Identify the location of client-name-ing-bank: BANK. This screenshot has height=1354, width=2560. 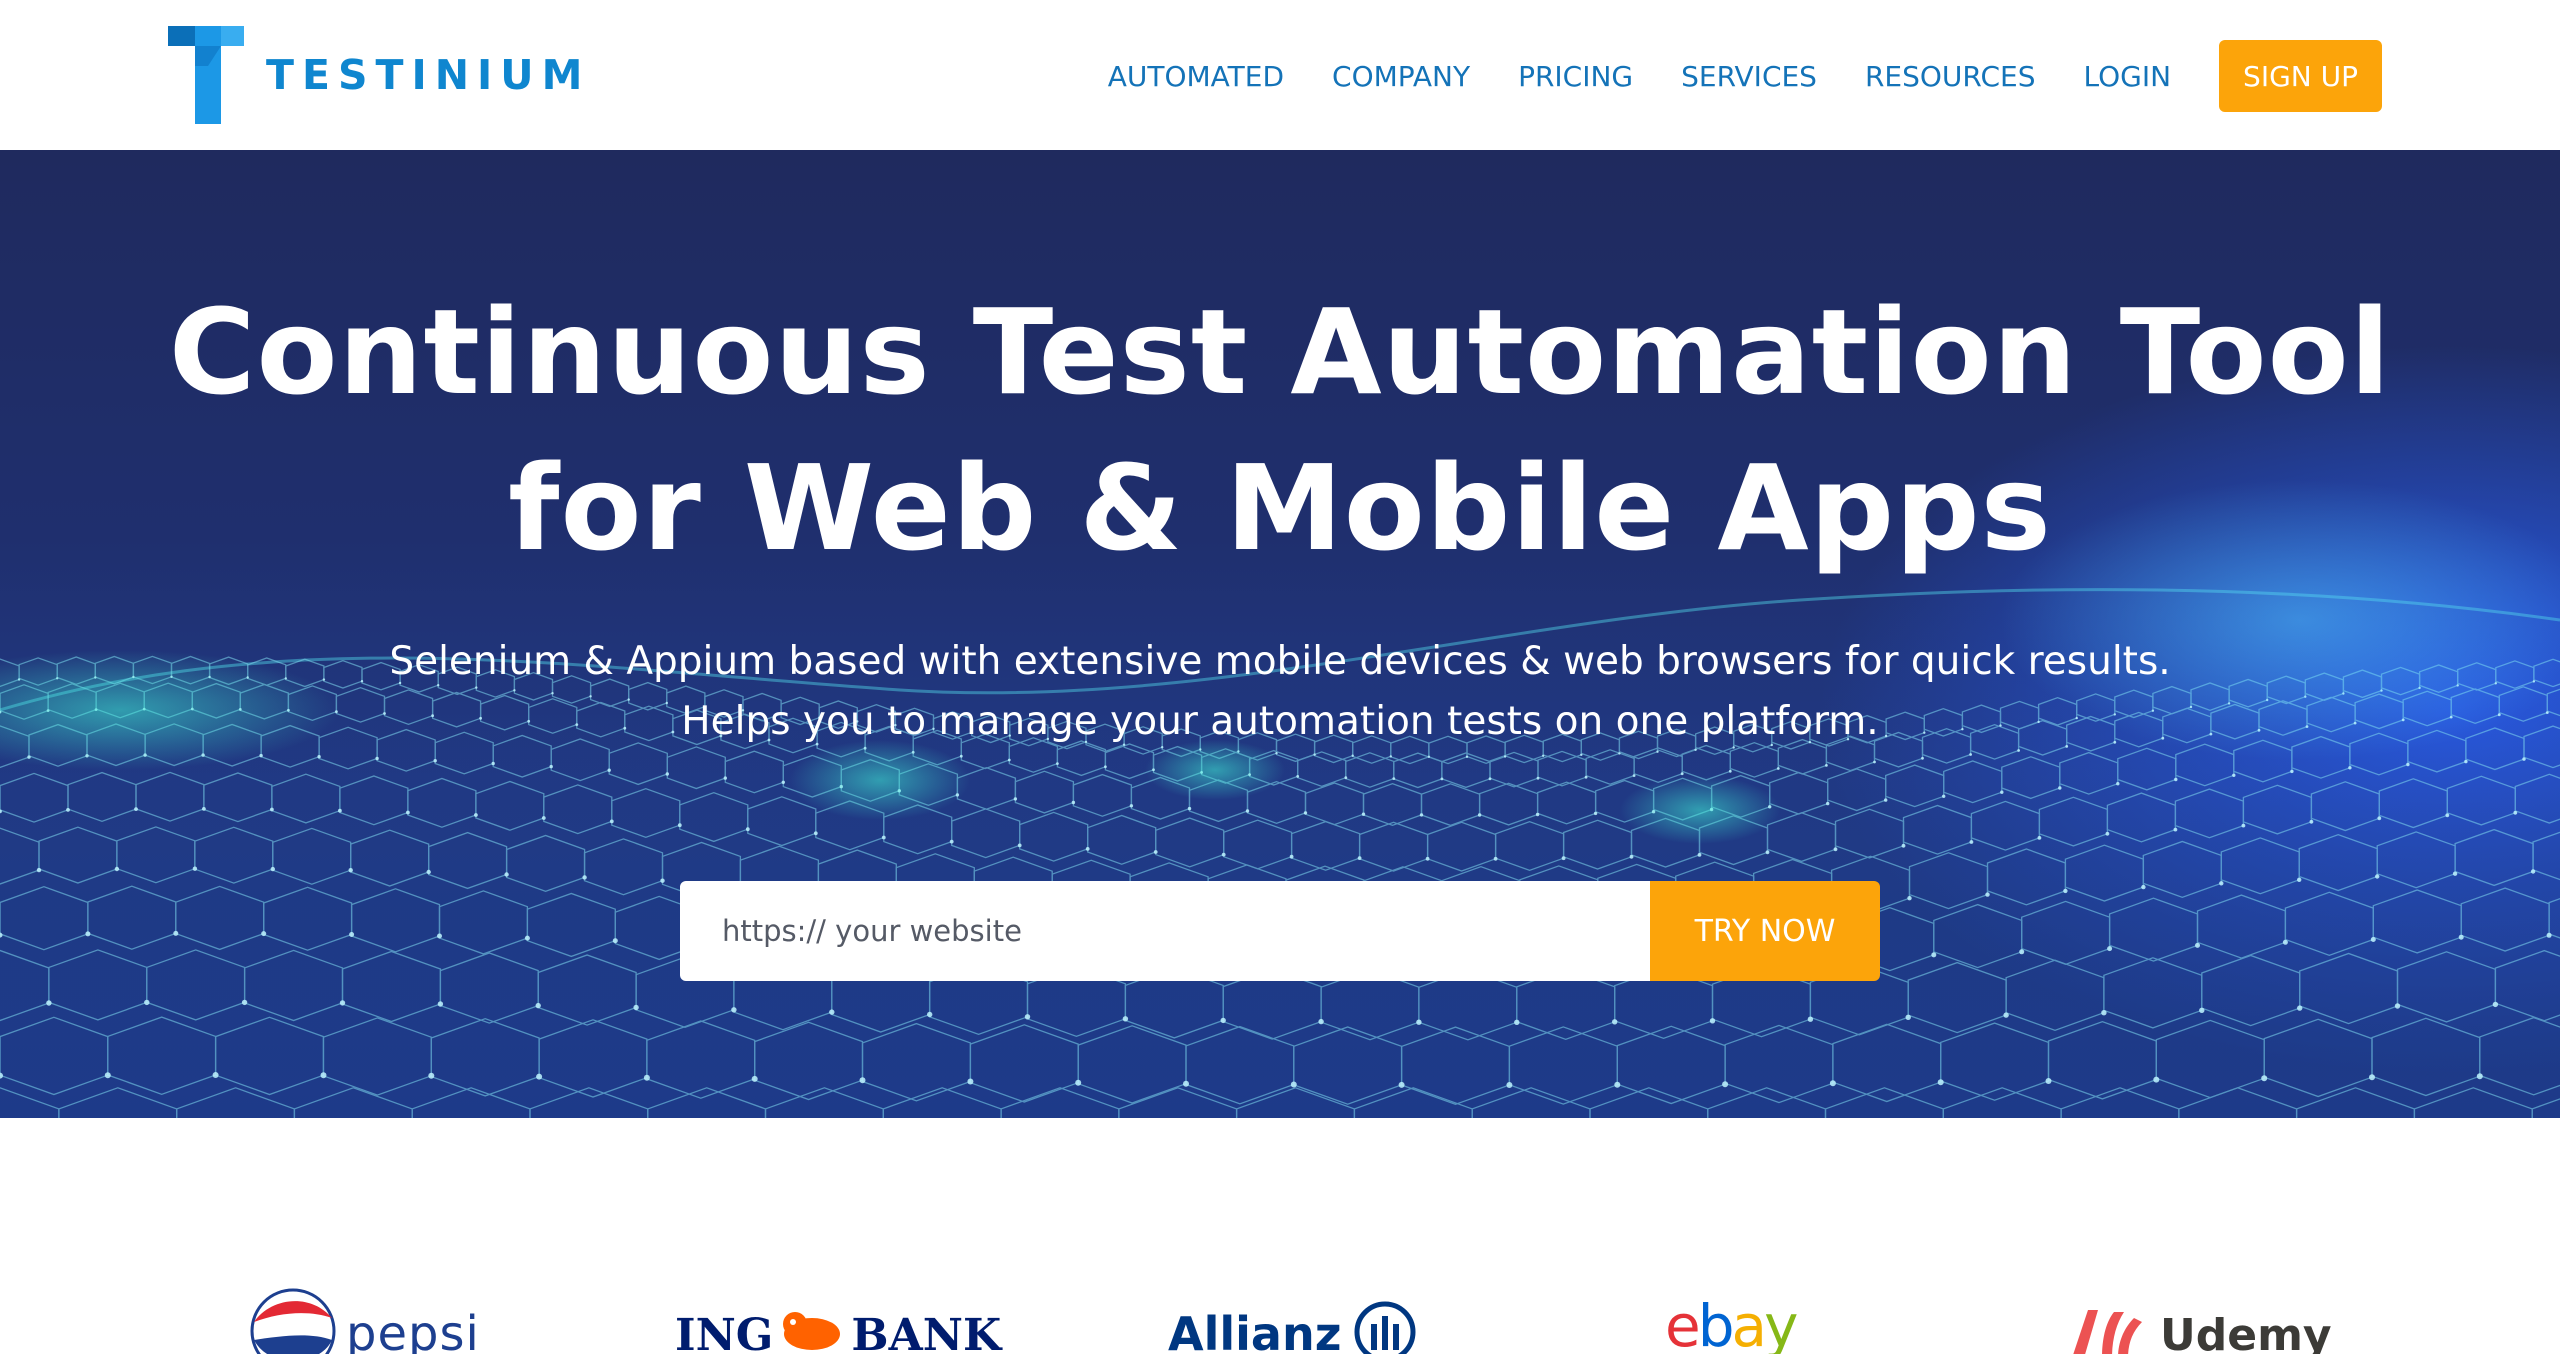
(926, 1332).